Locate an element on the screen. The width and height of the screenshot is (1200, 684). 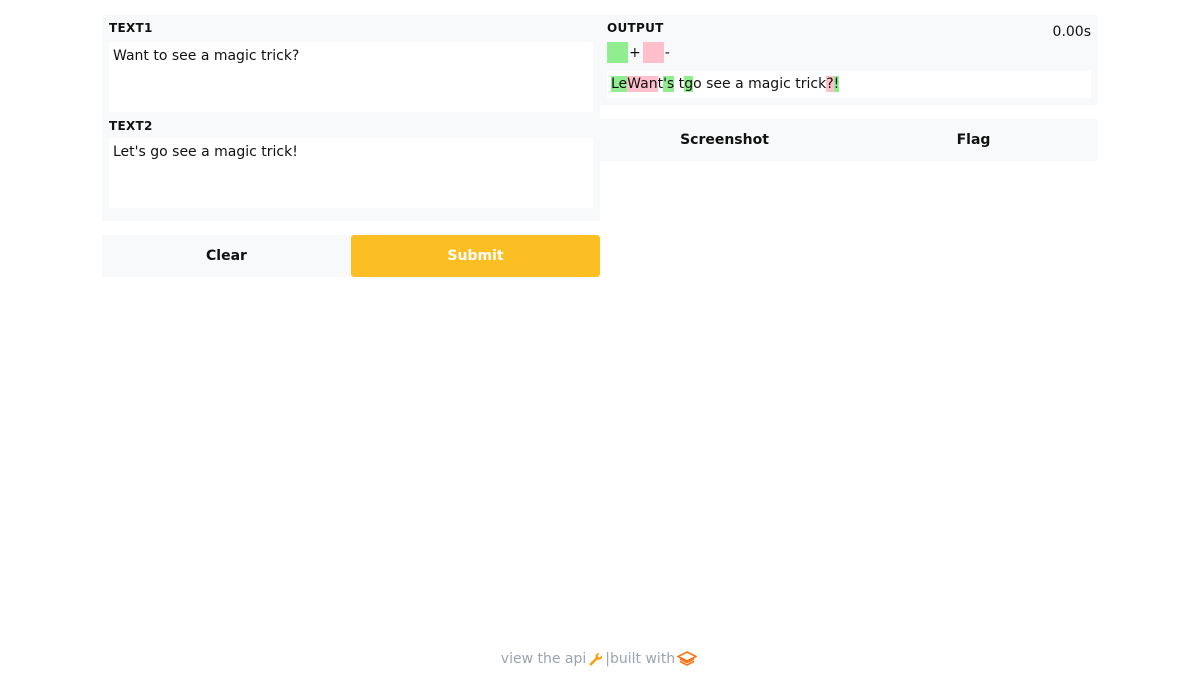
built-with-link: built with is located at coordinates (654, 659).